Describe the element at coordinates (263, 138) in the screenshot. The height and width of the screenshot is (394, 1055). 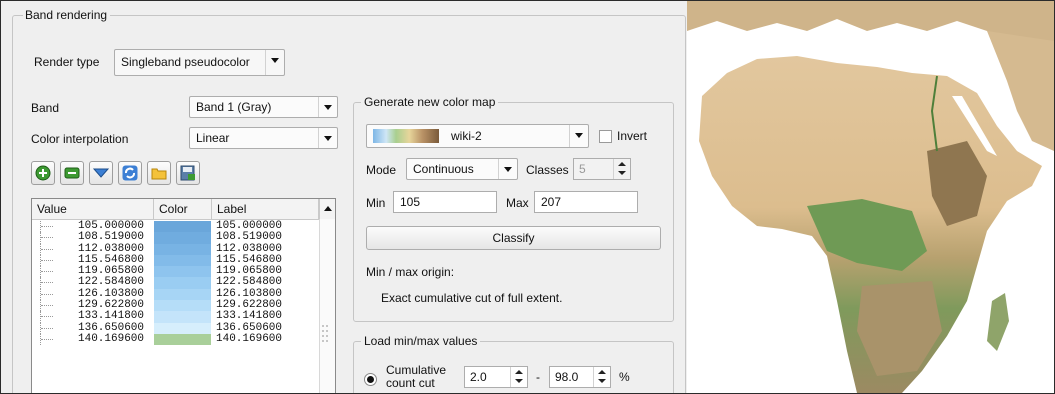
I see `color-interpolation-select: Linear` at that location.